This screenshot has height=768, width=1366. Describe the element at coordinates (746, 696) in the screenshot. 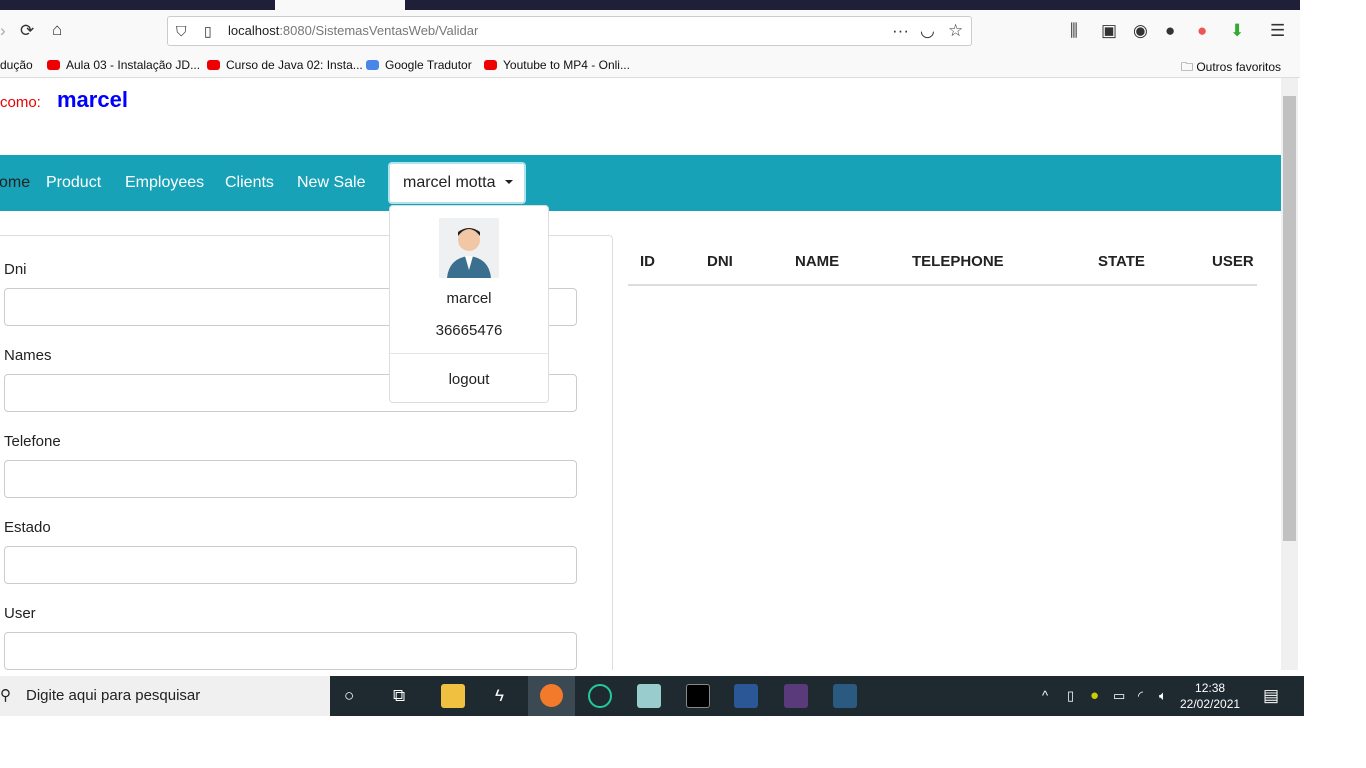

I see `word-icon` at that location.